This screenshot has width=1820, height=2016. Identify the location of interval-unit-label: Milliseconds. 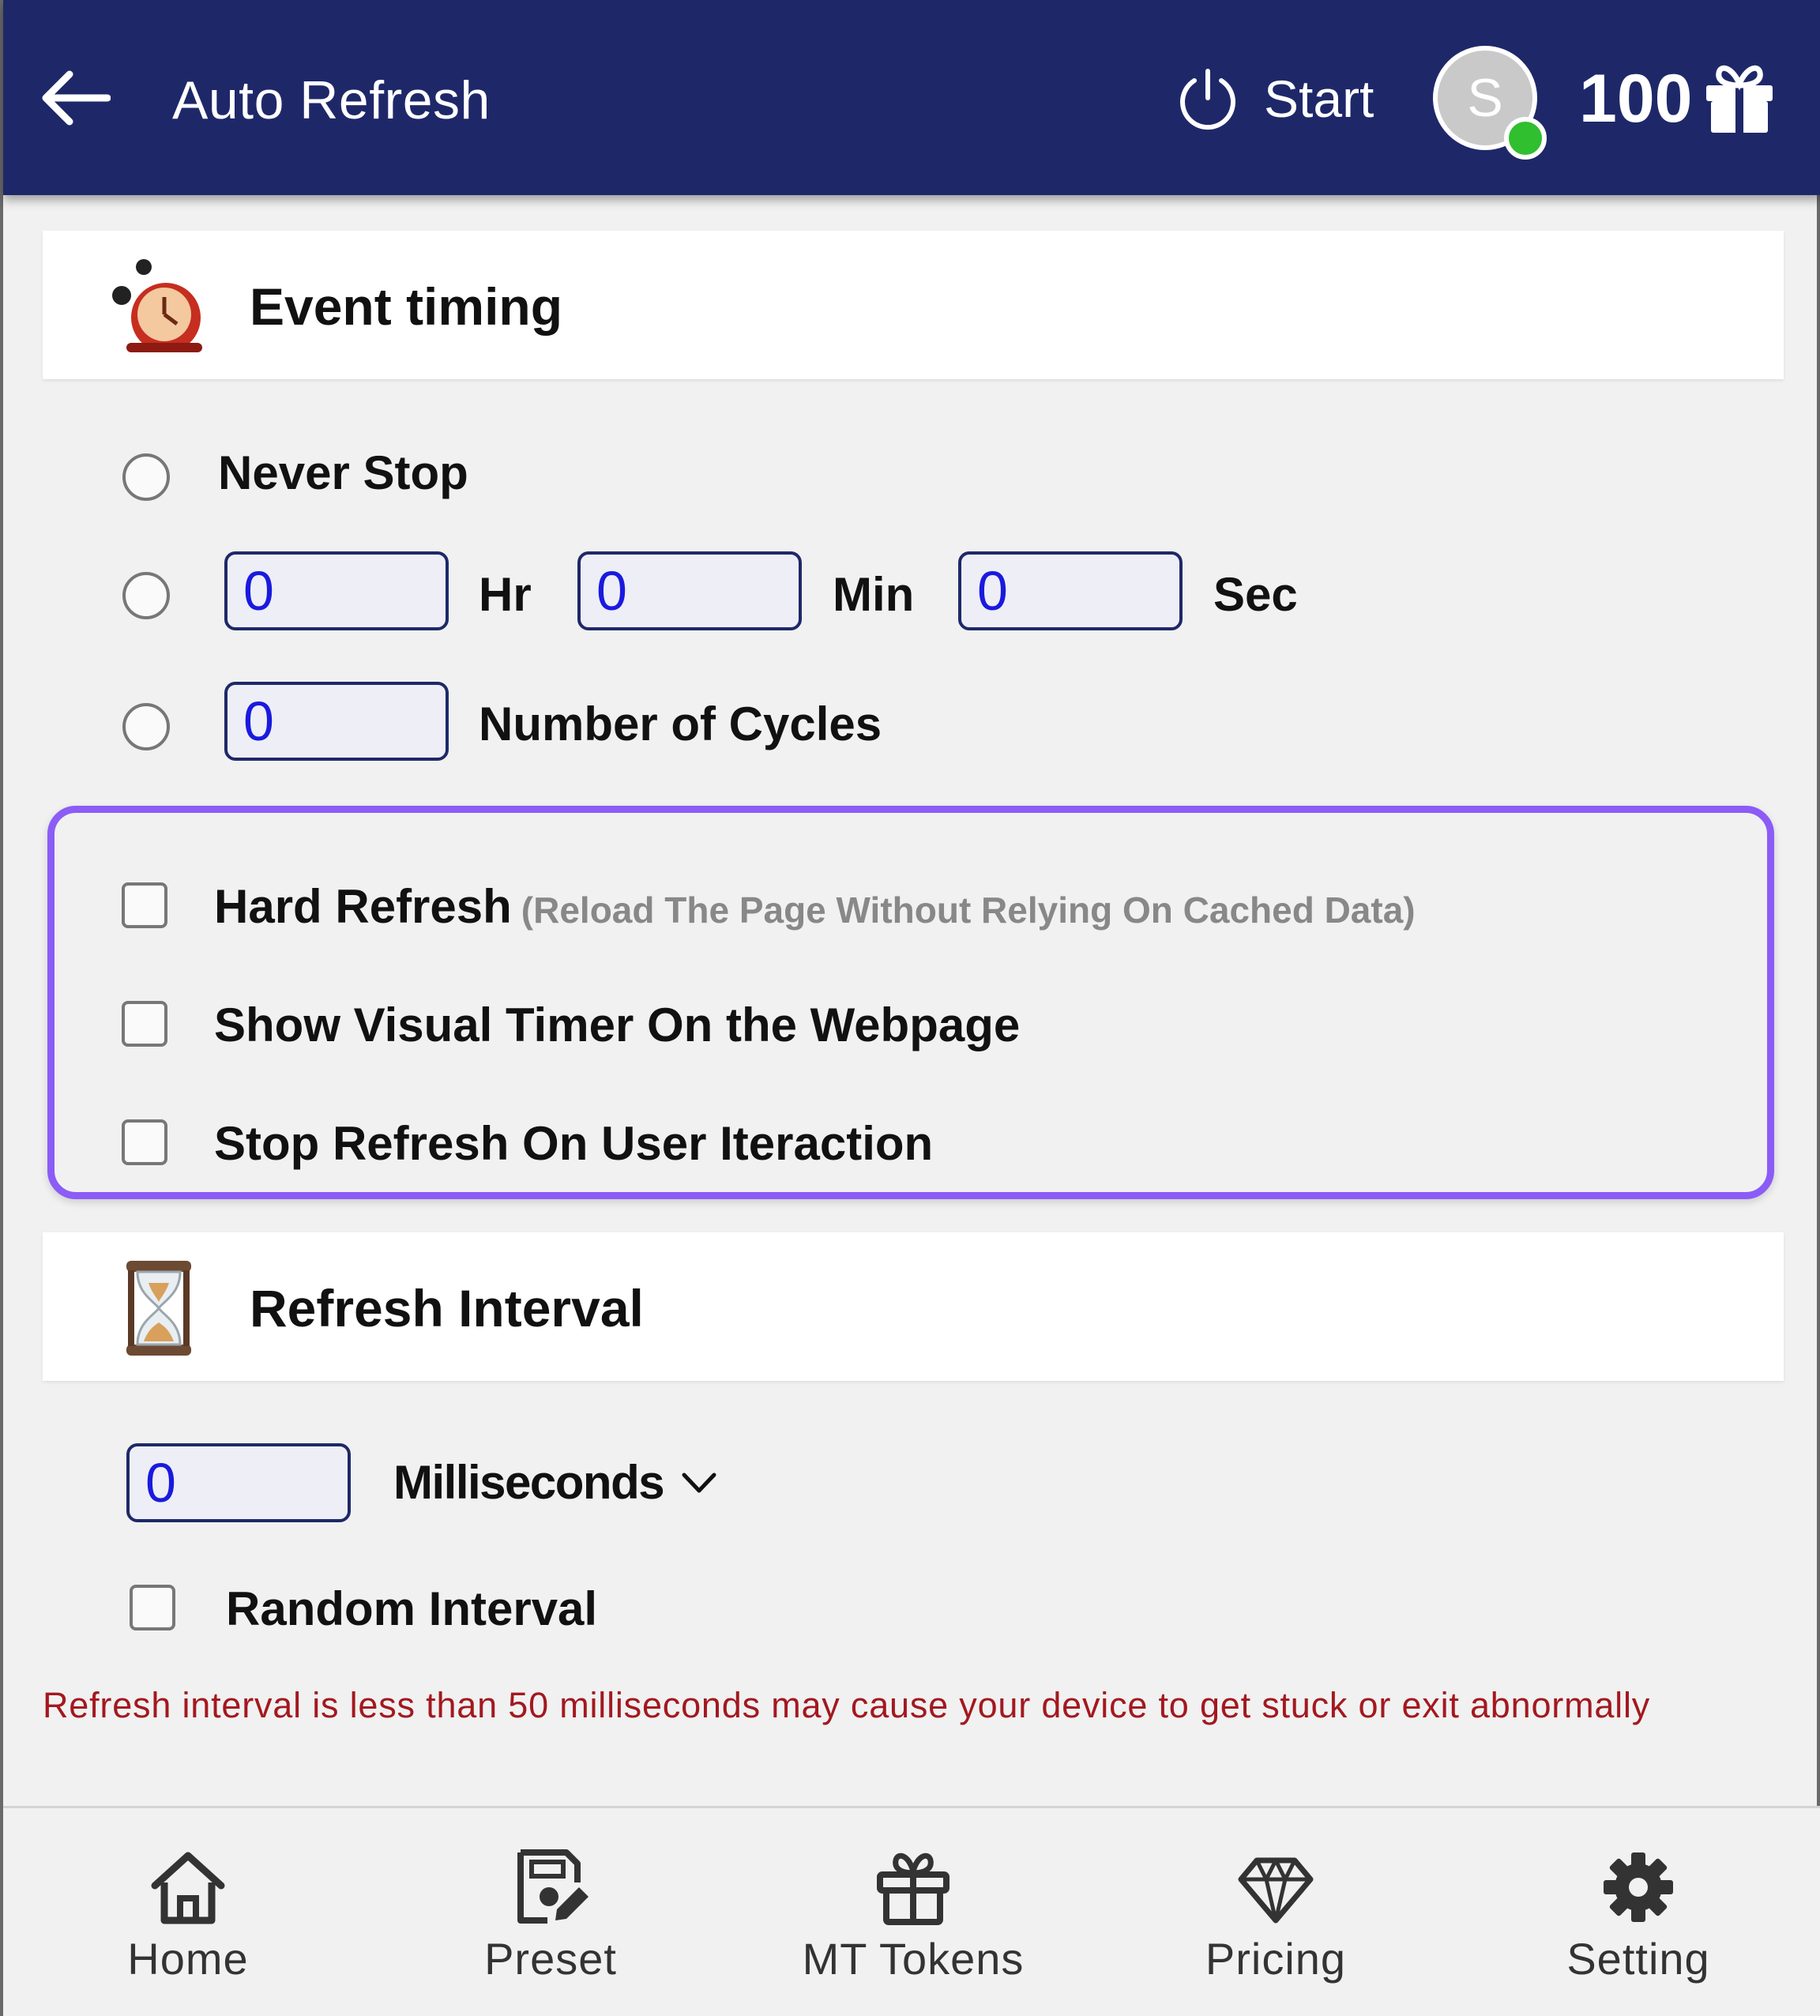
(529, 1482).